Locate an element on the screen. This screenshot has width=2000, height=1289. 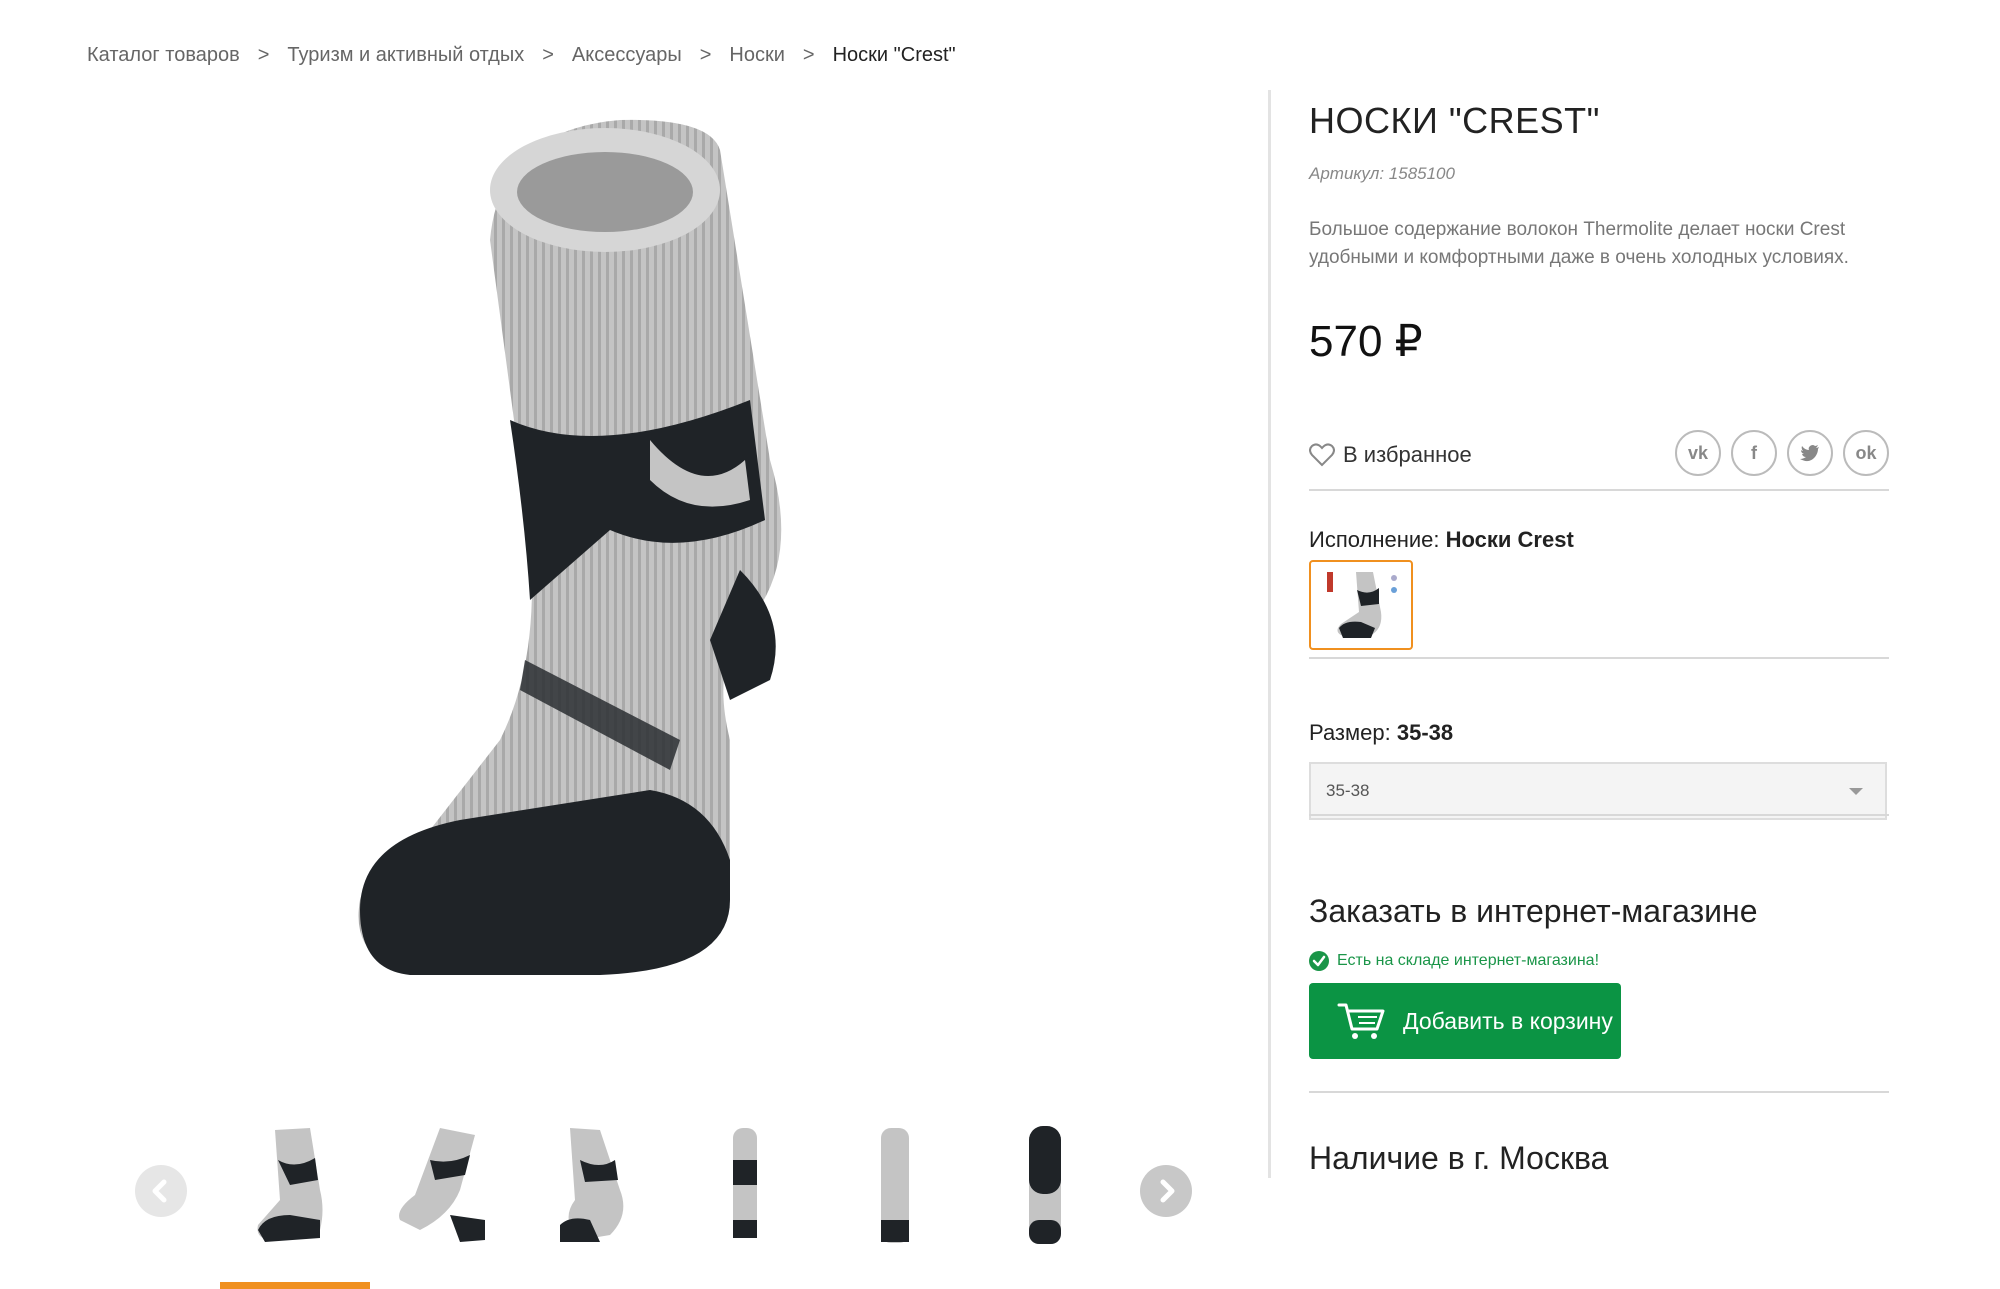
size-value: 35-38 is located at coordinates (1425, 732).